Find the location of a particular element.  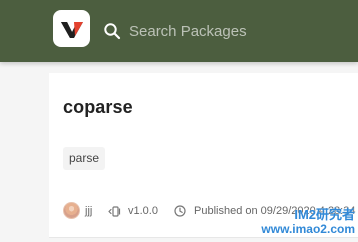

watermark-line-1: IM2研究者 is located at coordinates (324, 214).